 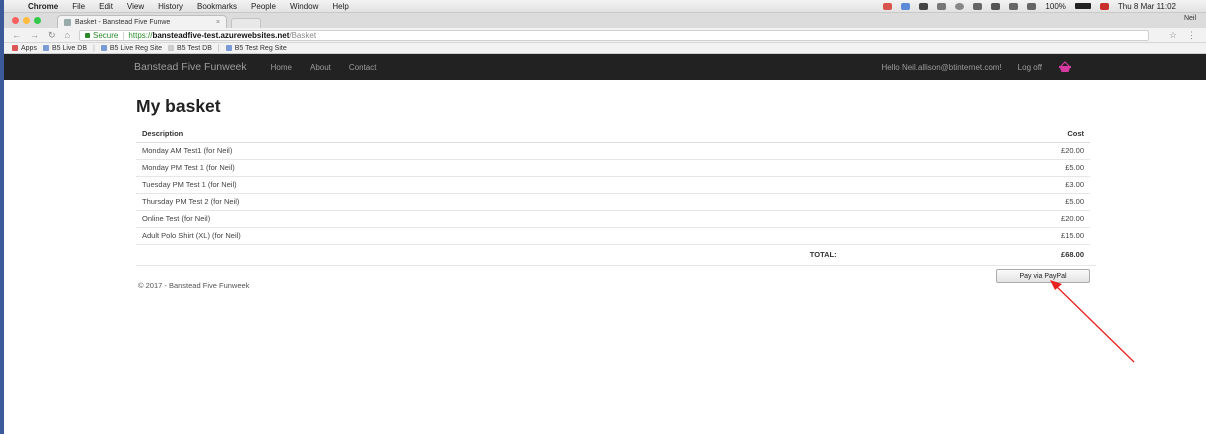 I want to click on payment-row: Pay via PayPal, so click(x=616, y=275).